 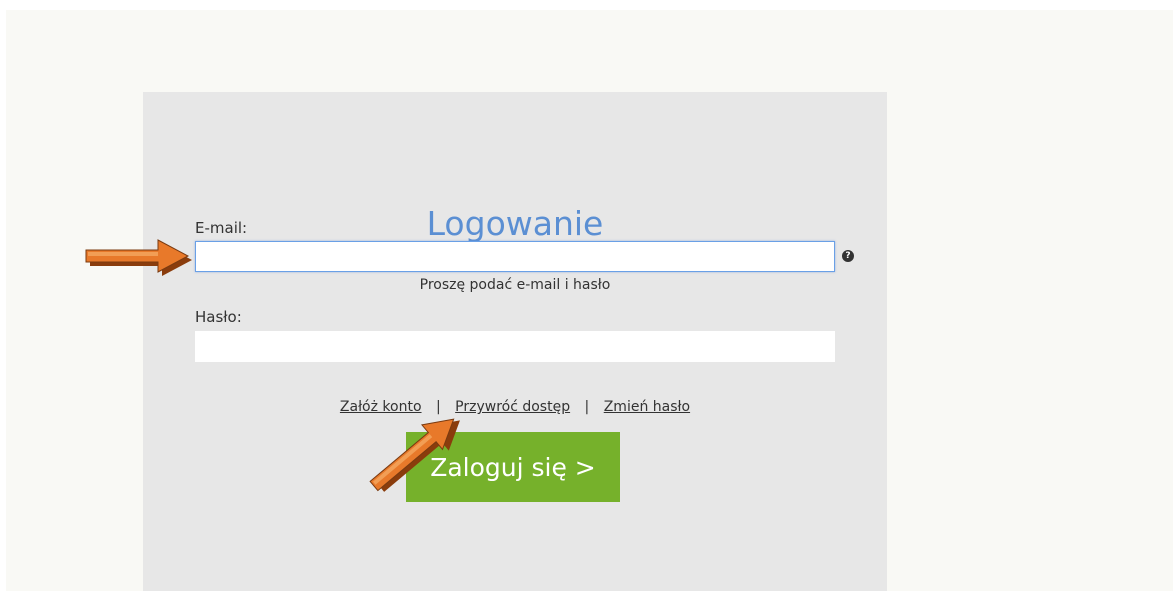 What do you see at coordinates (381, 407) in the screenshot?
I see `create-account-link: Załóż konto` at bounding box center [381, 407].